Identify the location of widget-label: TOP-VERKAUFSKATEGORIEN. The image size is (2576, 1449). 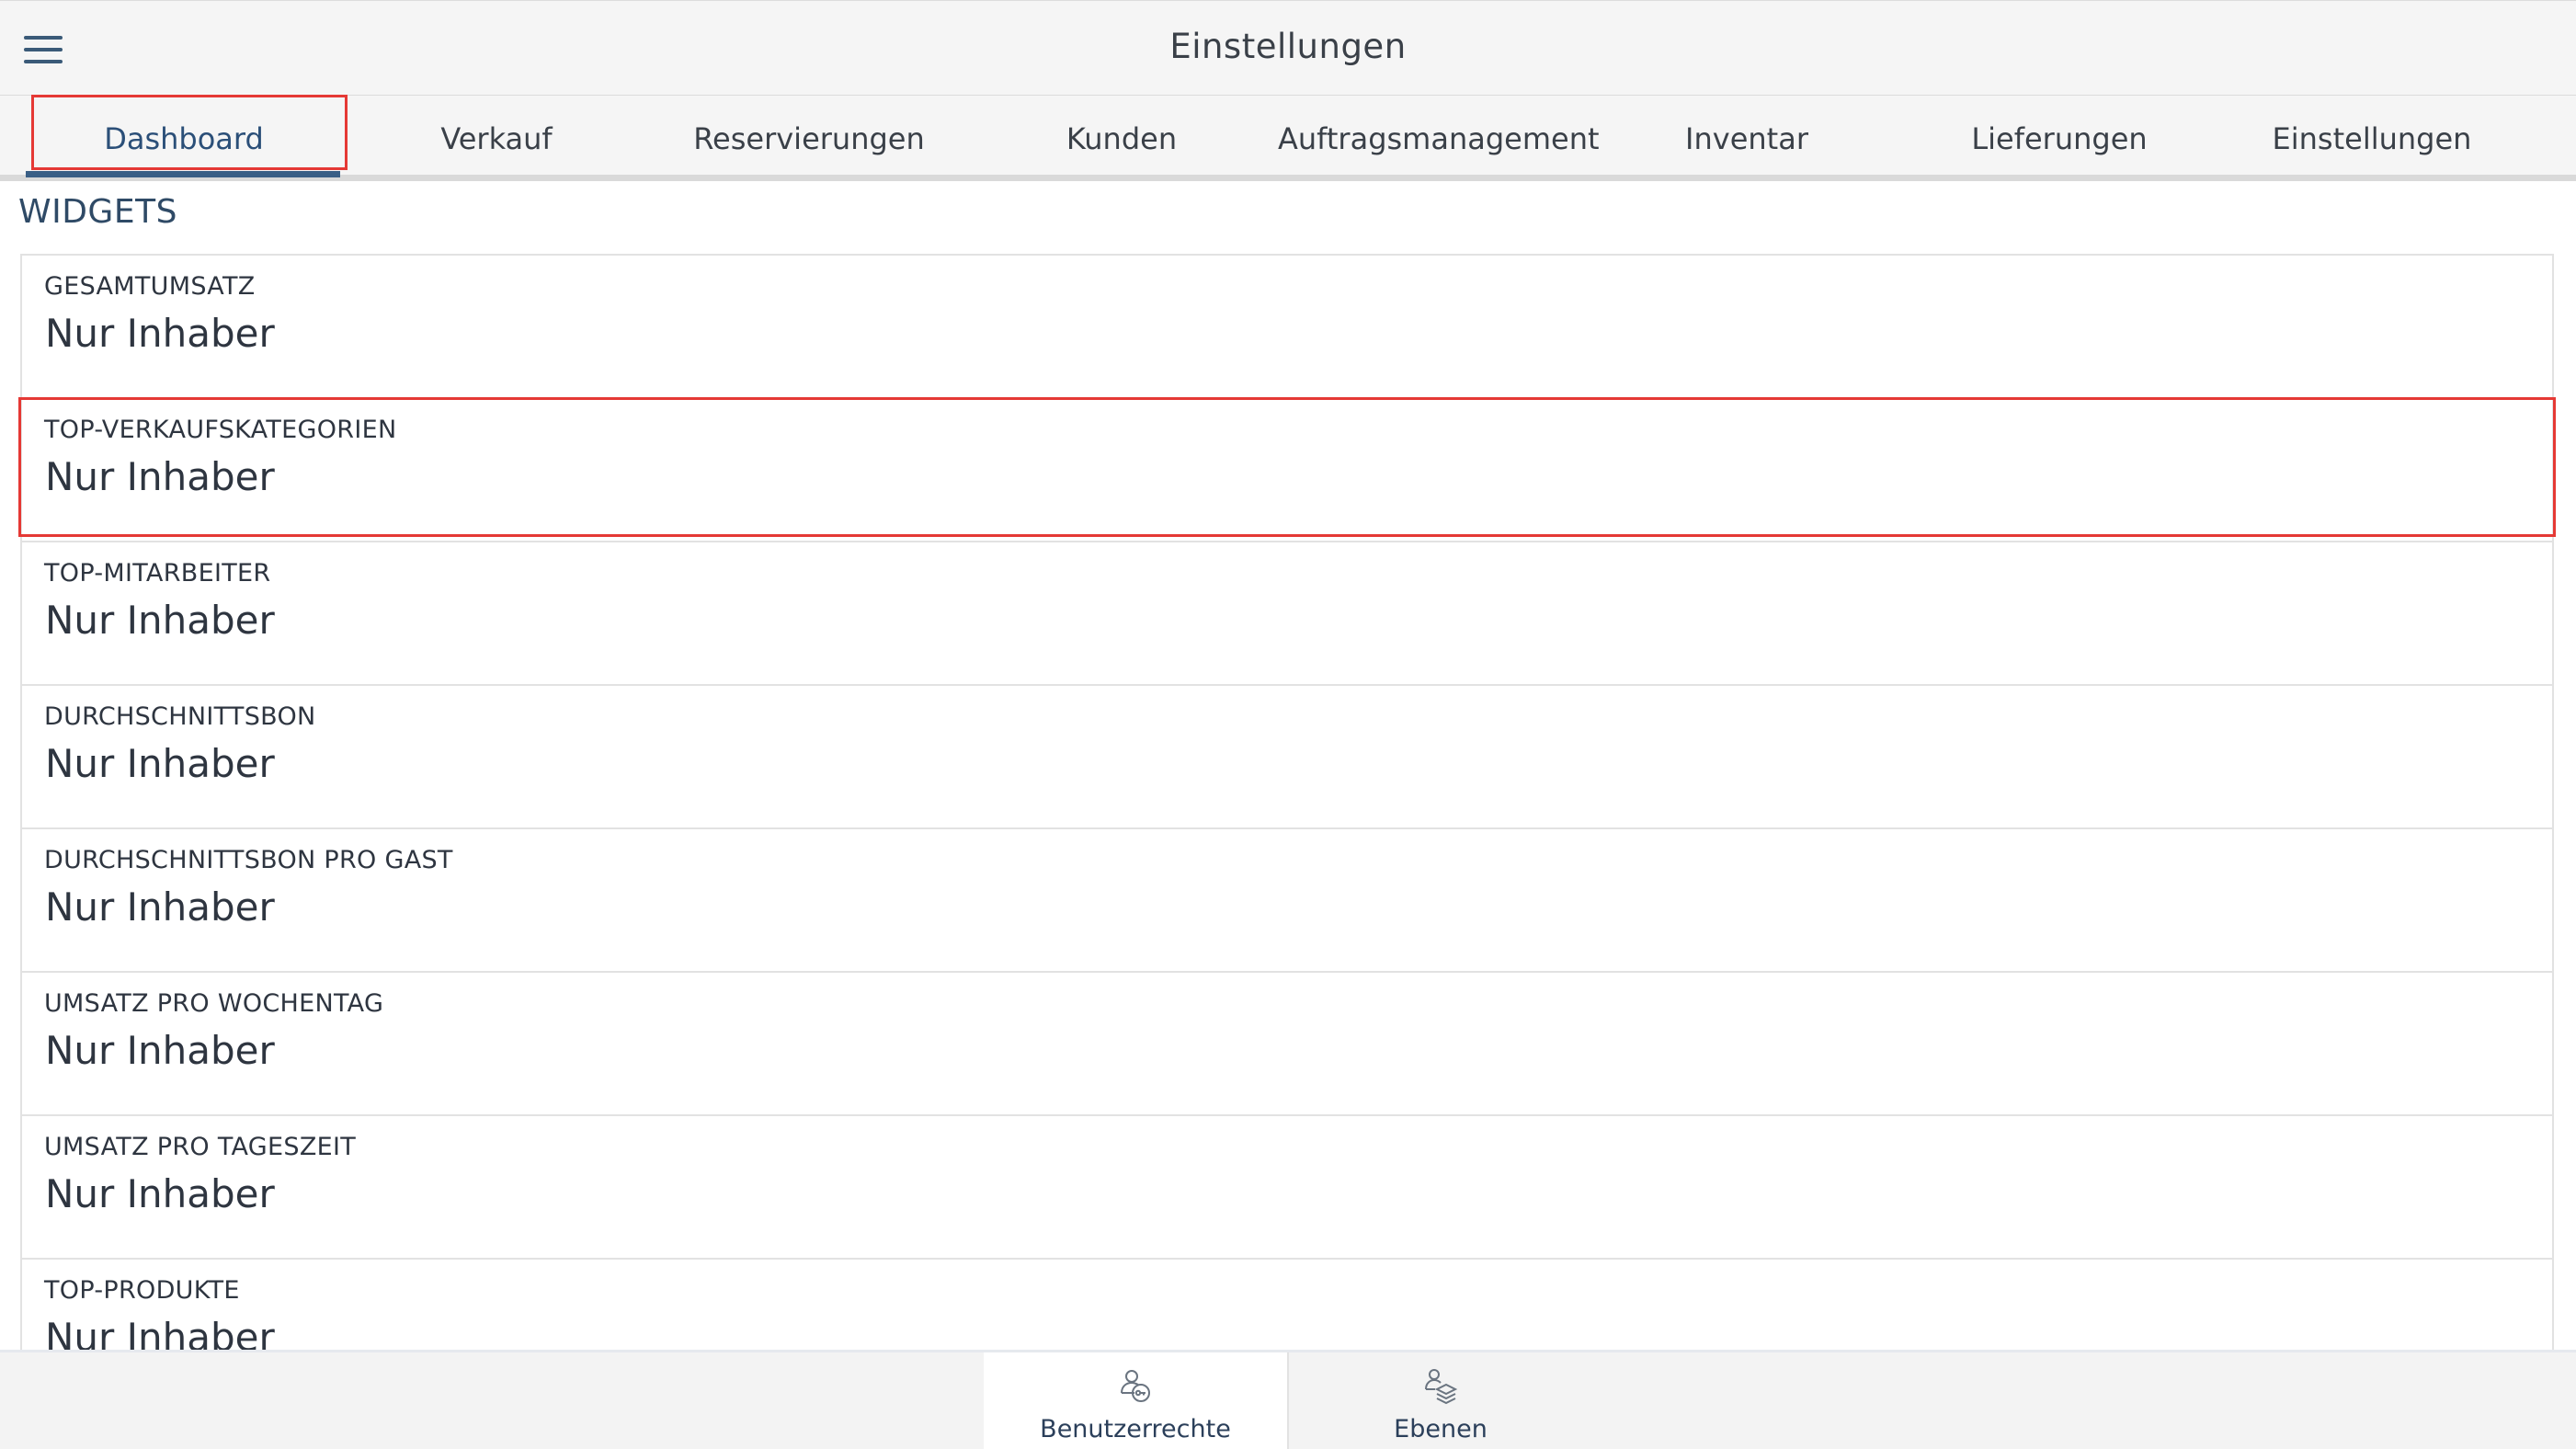
(220, 430).